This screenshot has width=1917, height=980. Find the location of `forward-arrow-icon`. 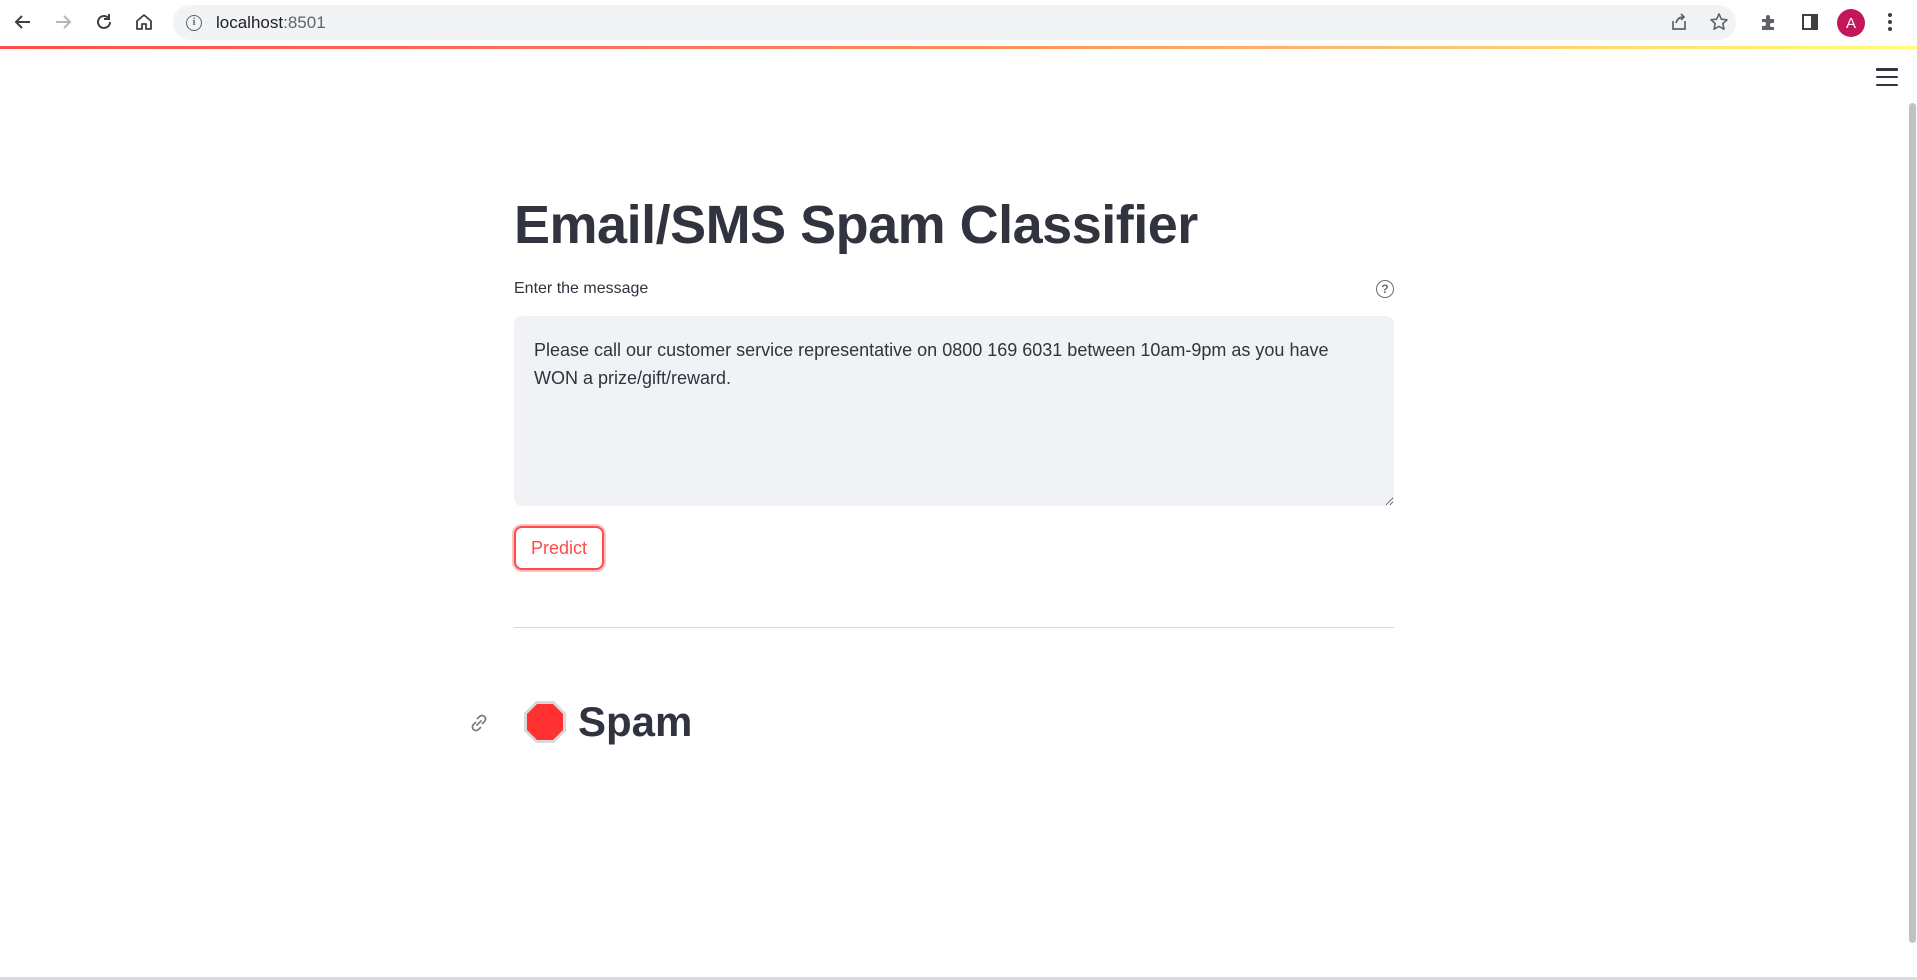

forward-arrow-icon is located at coordinates (63, 22).